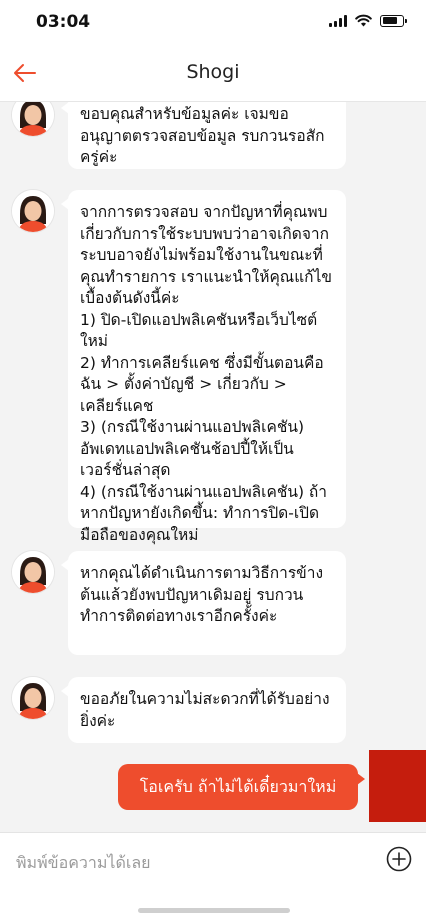 The image size is (426, 922). Describe the element at coordinates (389, 20) in the screenshot. I see `battery-level` at that location.